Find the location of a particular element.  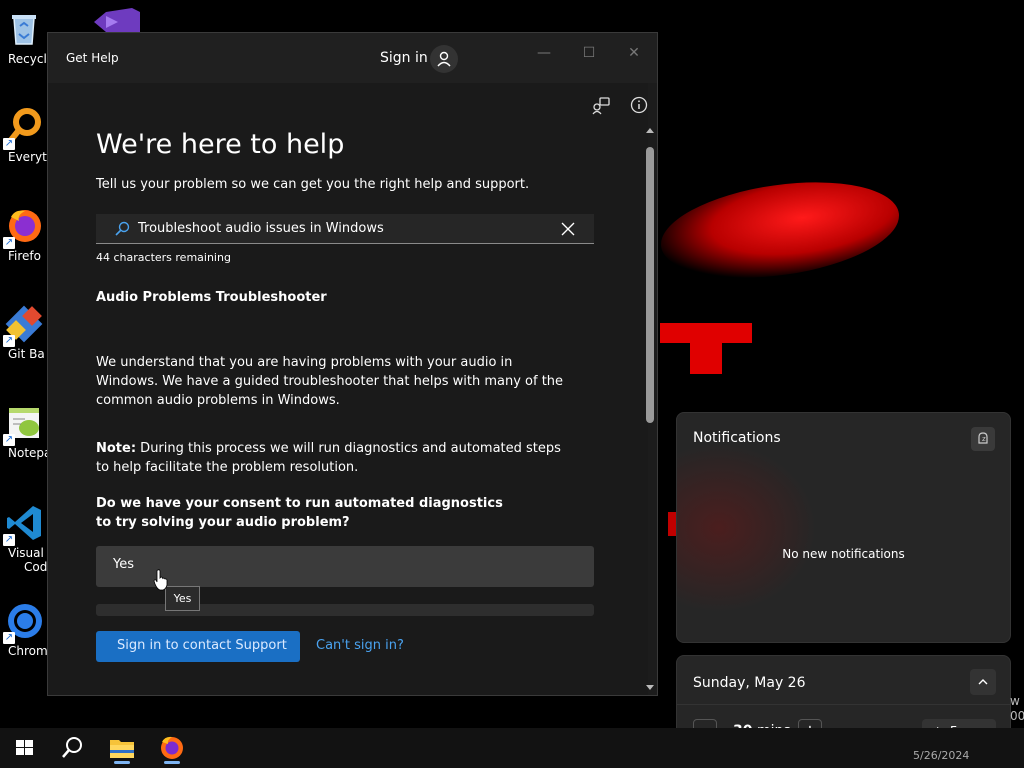

firefox-icon: ↗ is located at coordinates (23, 228).